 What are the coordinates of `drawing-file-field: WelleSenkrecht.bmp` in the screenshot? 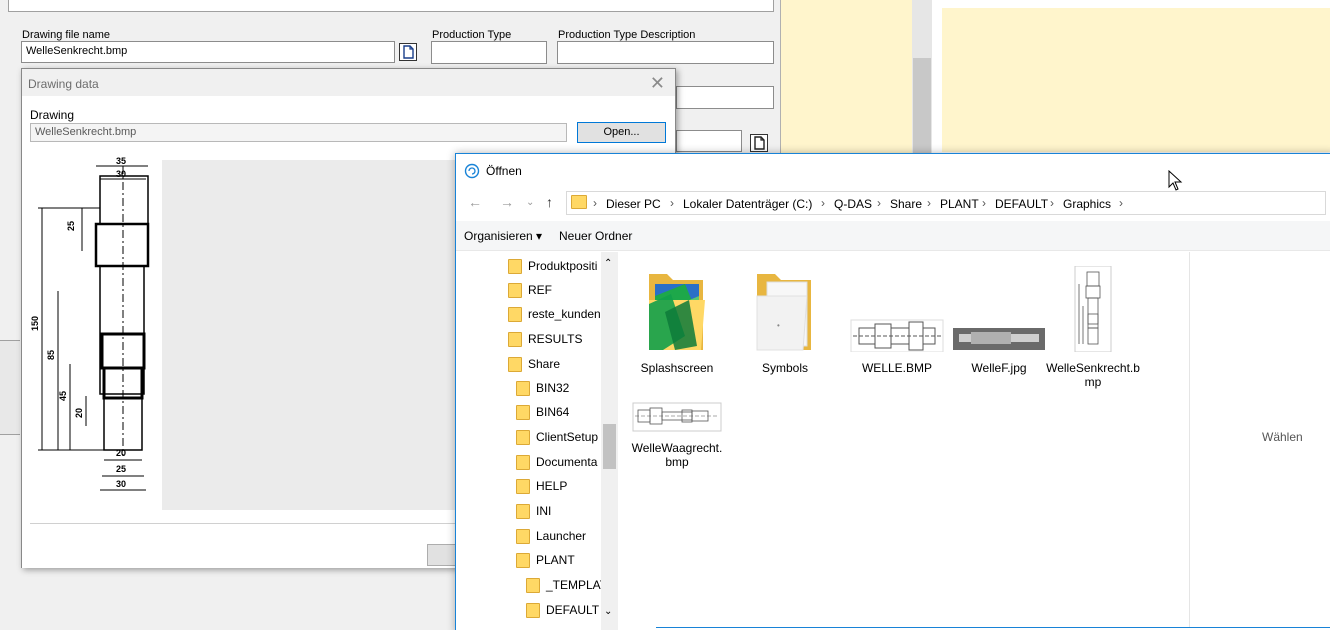 It's located at (208, 52).